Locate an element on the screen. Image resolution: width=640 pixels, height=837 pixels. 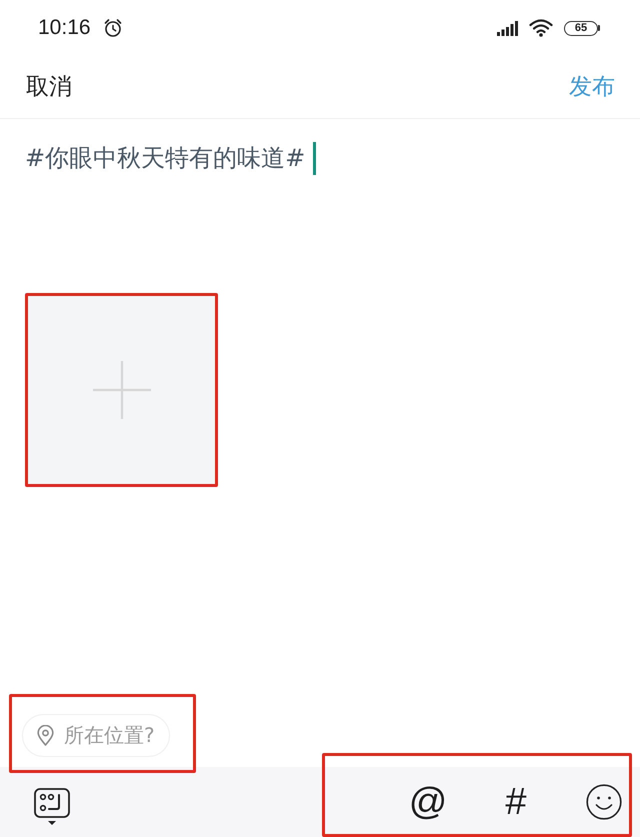
mention-button: @ is located at coordinates (428, 802).